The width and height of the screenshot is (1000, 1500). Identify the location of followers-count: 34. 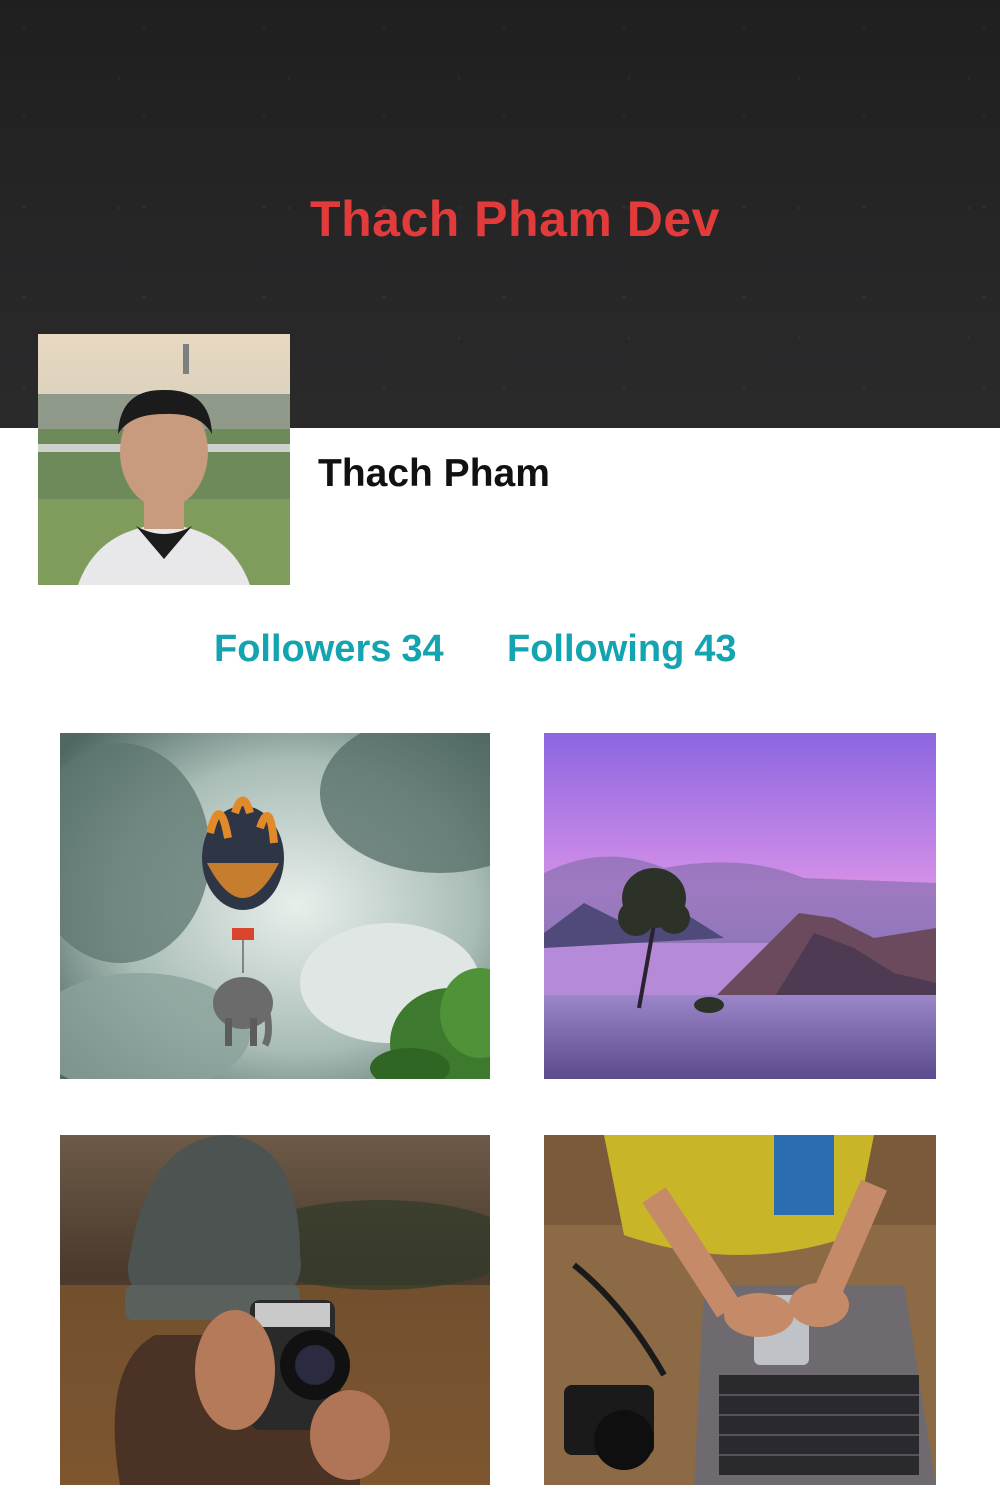
(422, 649).